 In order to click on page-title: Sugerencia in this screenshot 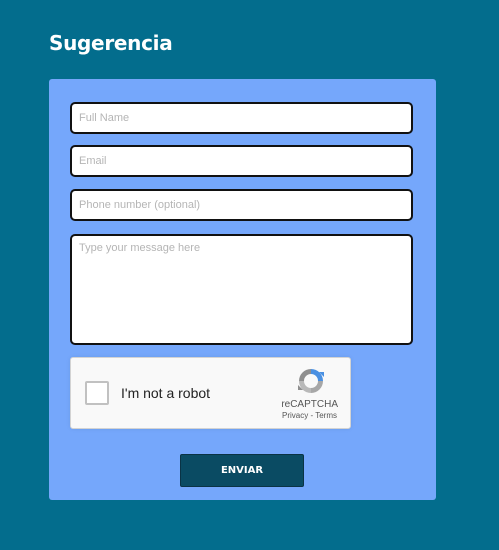, I will do `click(111, 43)`.